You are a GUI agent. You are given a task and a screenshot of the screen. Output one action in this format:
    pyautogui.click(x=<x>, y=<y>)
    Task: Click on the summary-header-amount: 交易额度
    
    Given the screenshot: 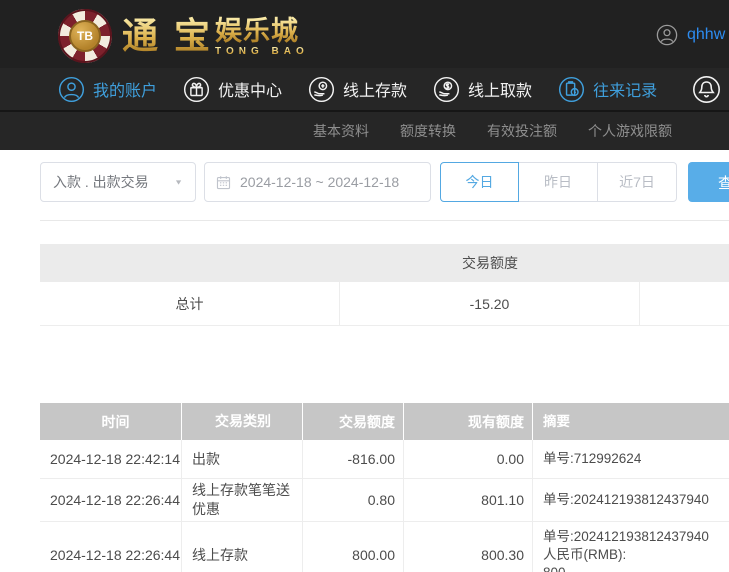 What is the action you would take?
    pyautogui.click(x=490, y=263)
    